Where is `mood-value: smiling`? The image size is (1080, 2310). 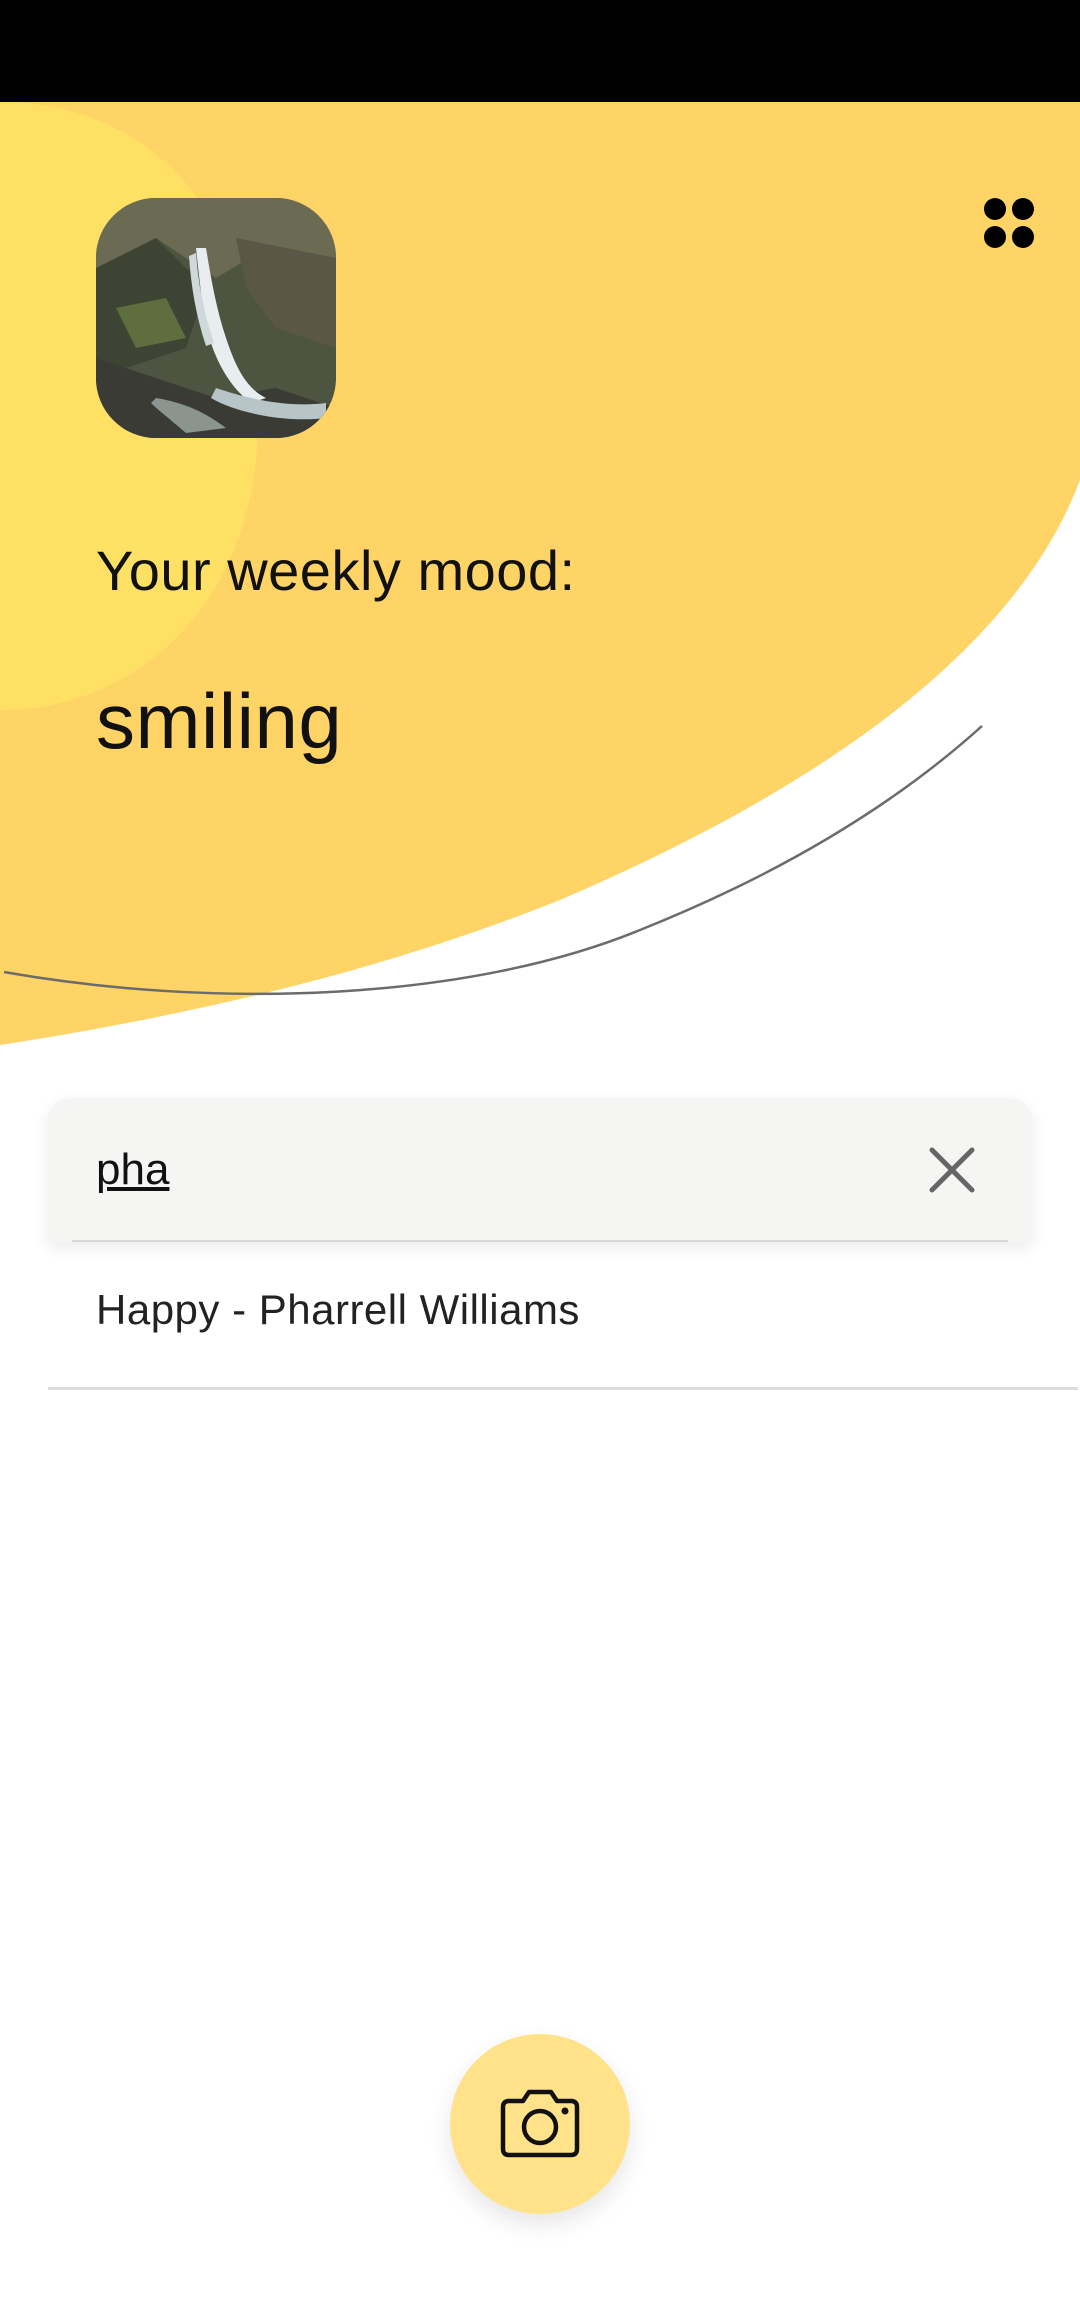 mood-value: smiling is located at coordinates (219, 721).